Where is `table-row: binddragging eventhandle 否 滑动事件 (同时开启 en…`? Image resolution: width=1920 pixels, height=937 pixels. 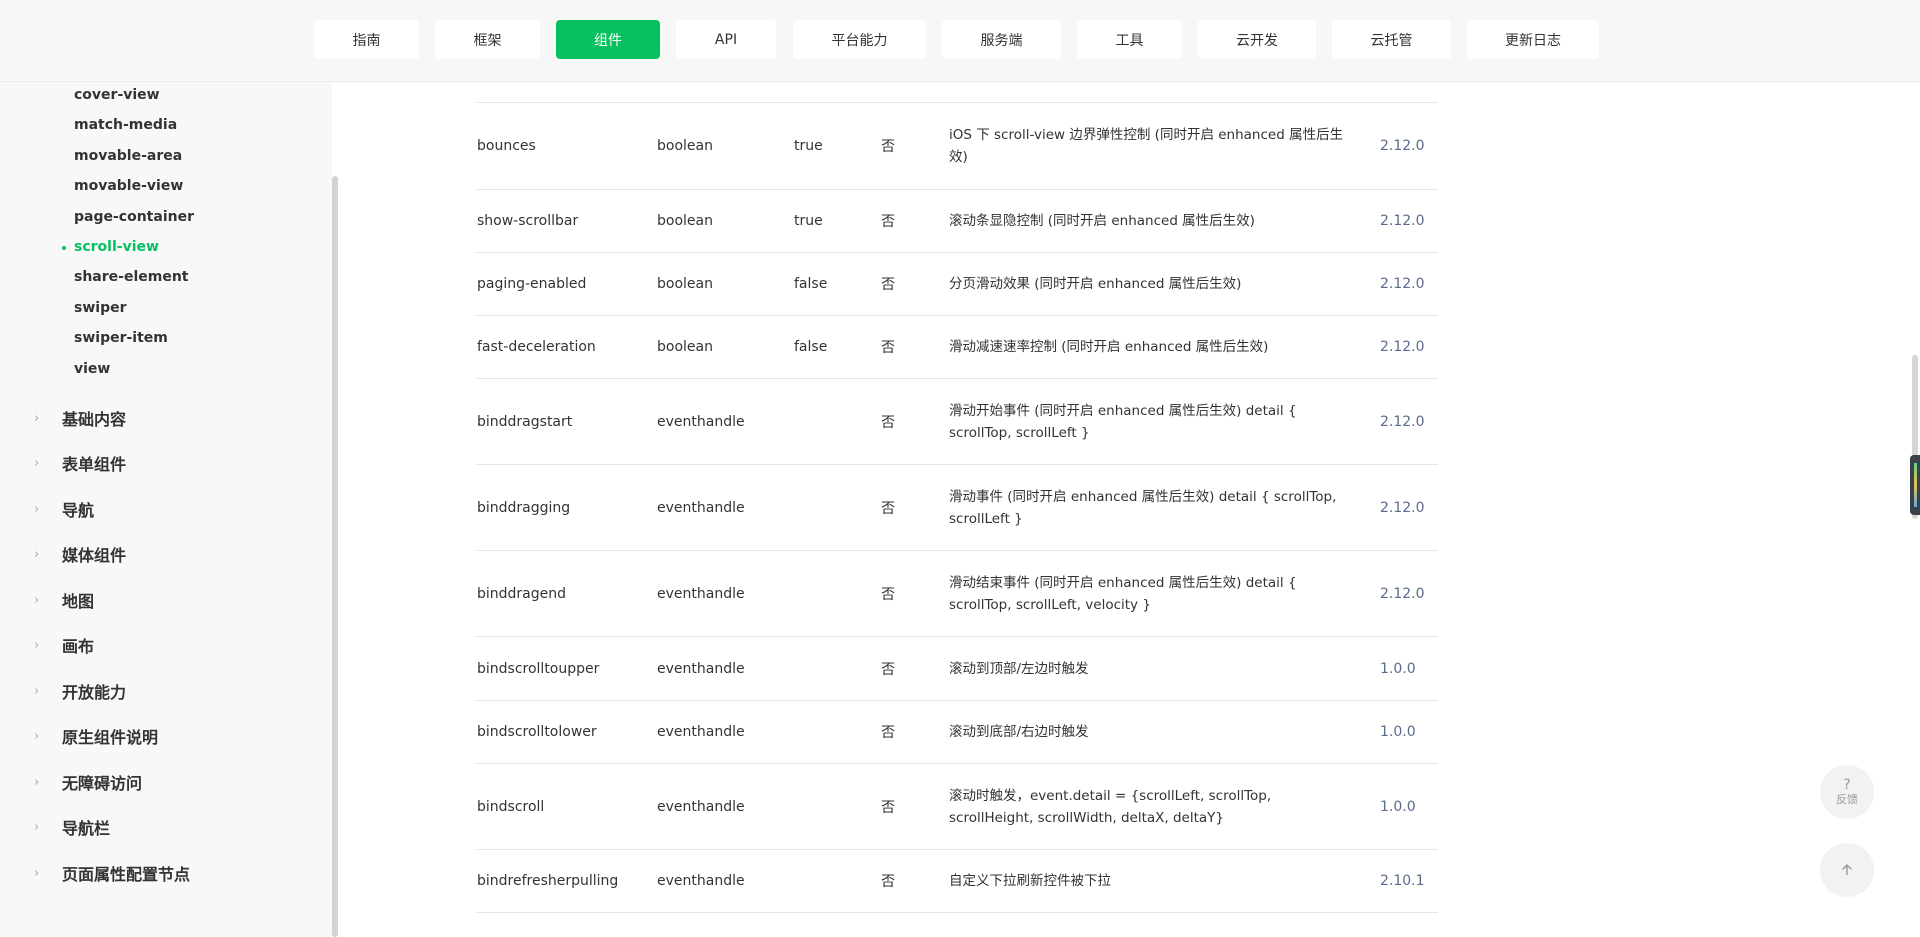
table-row: binddragging eventhandle 否 滑动事件 (同时开启 en… is located at coordinates (957, 508).